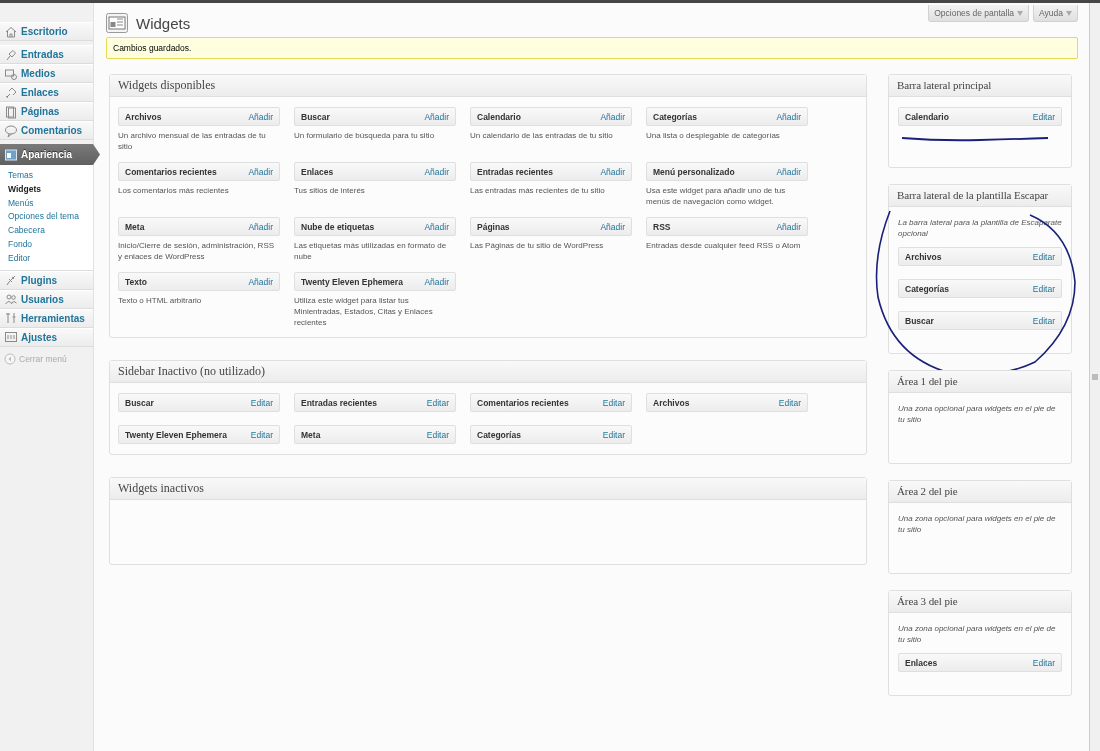  I want to click on widget-bar: Páginas Añadir, so click(551, 226).